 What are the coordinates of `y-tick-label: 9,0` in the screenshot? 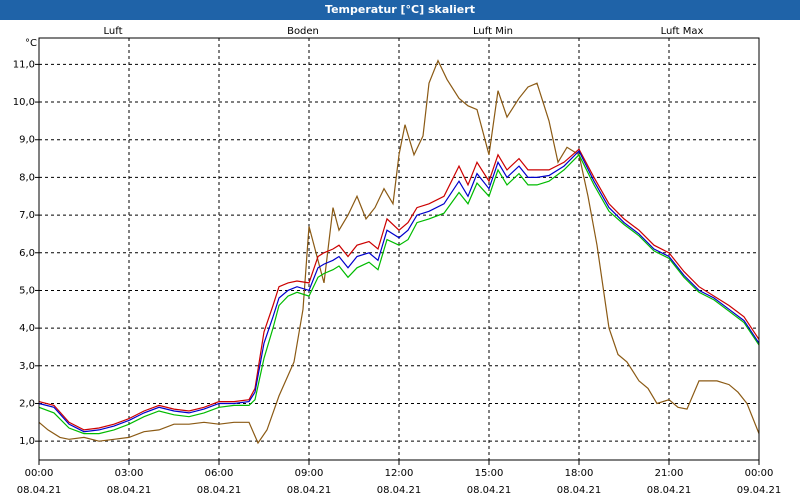 It's located at (27, 140).